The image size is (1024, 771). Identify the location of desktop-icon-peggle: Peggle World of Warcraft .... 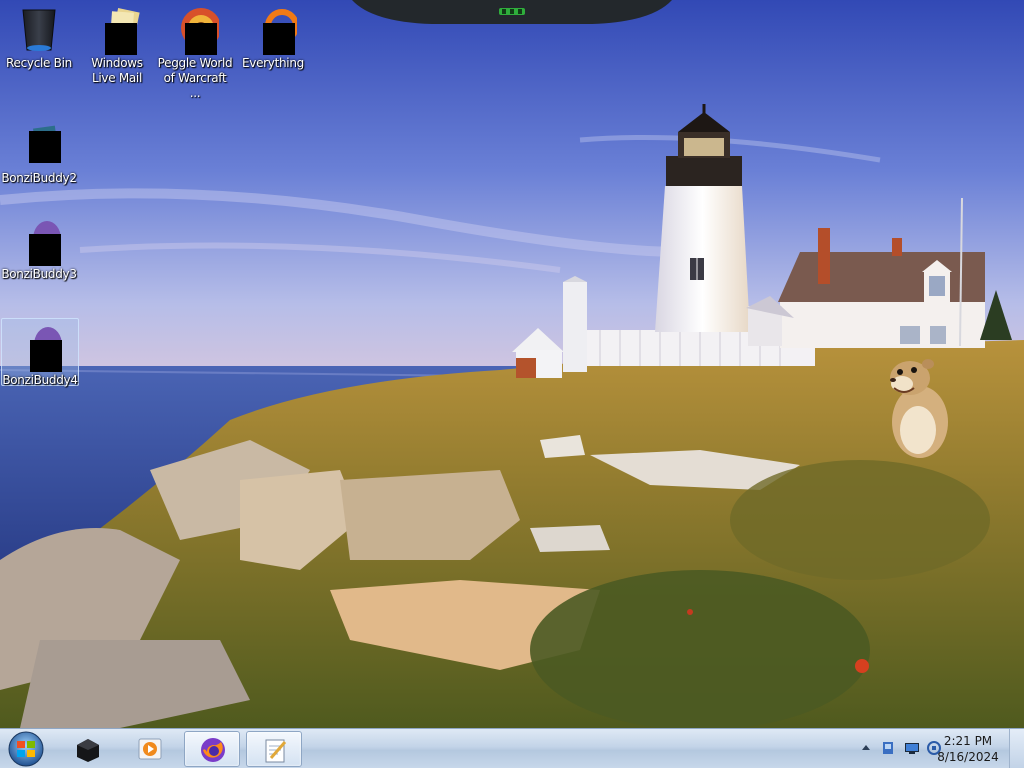
(195, 51).